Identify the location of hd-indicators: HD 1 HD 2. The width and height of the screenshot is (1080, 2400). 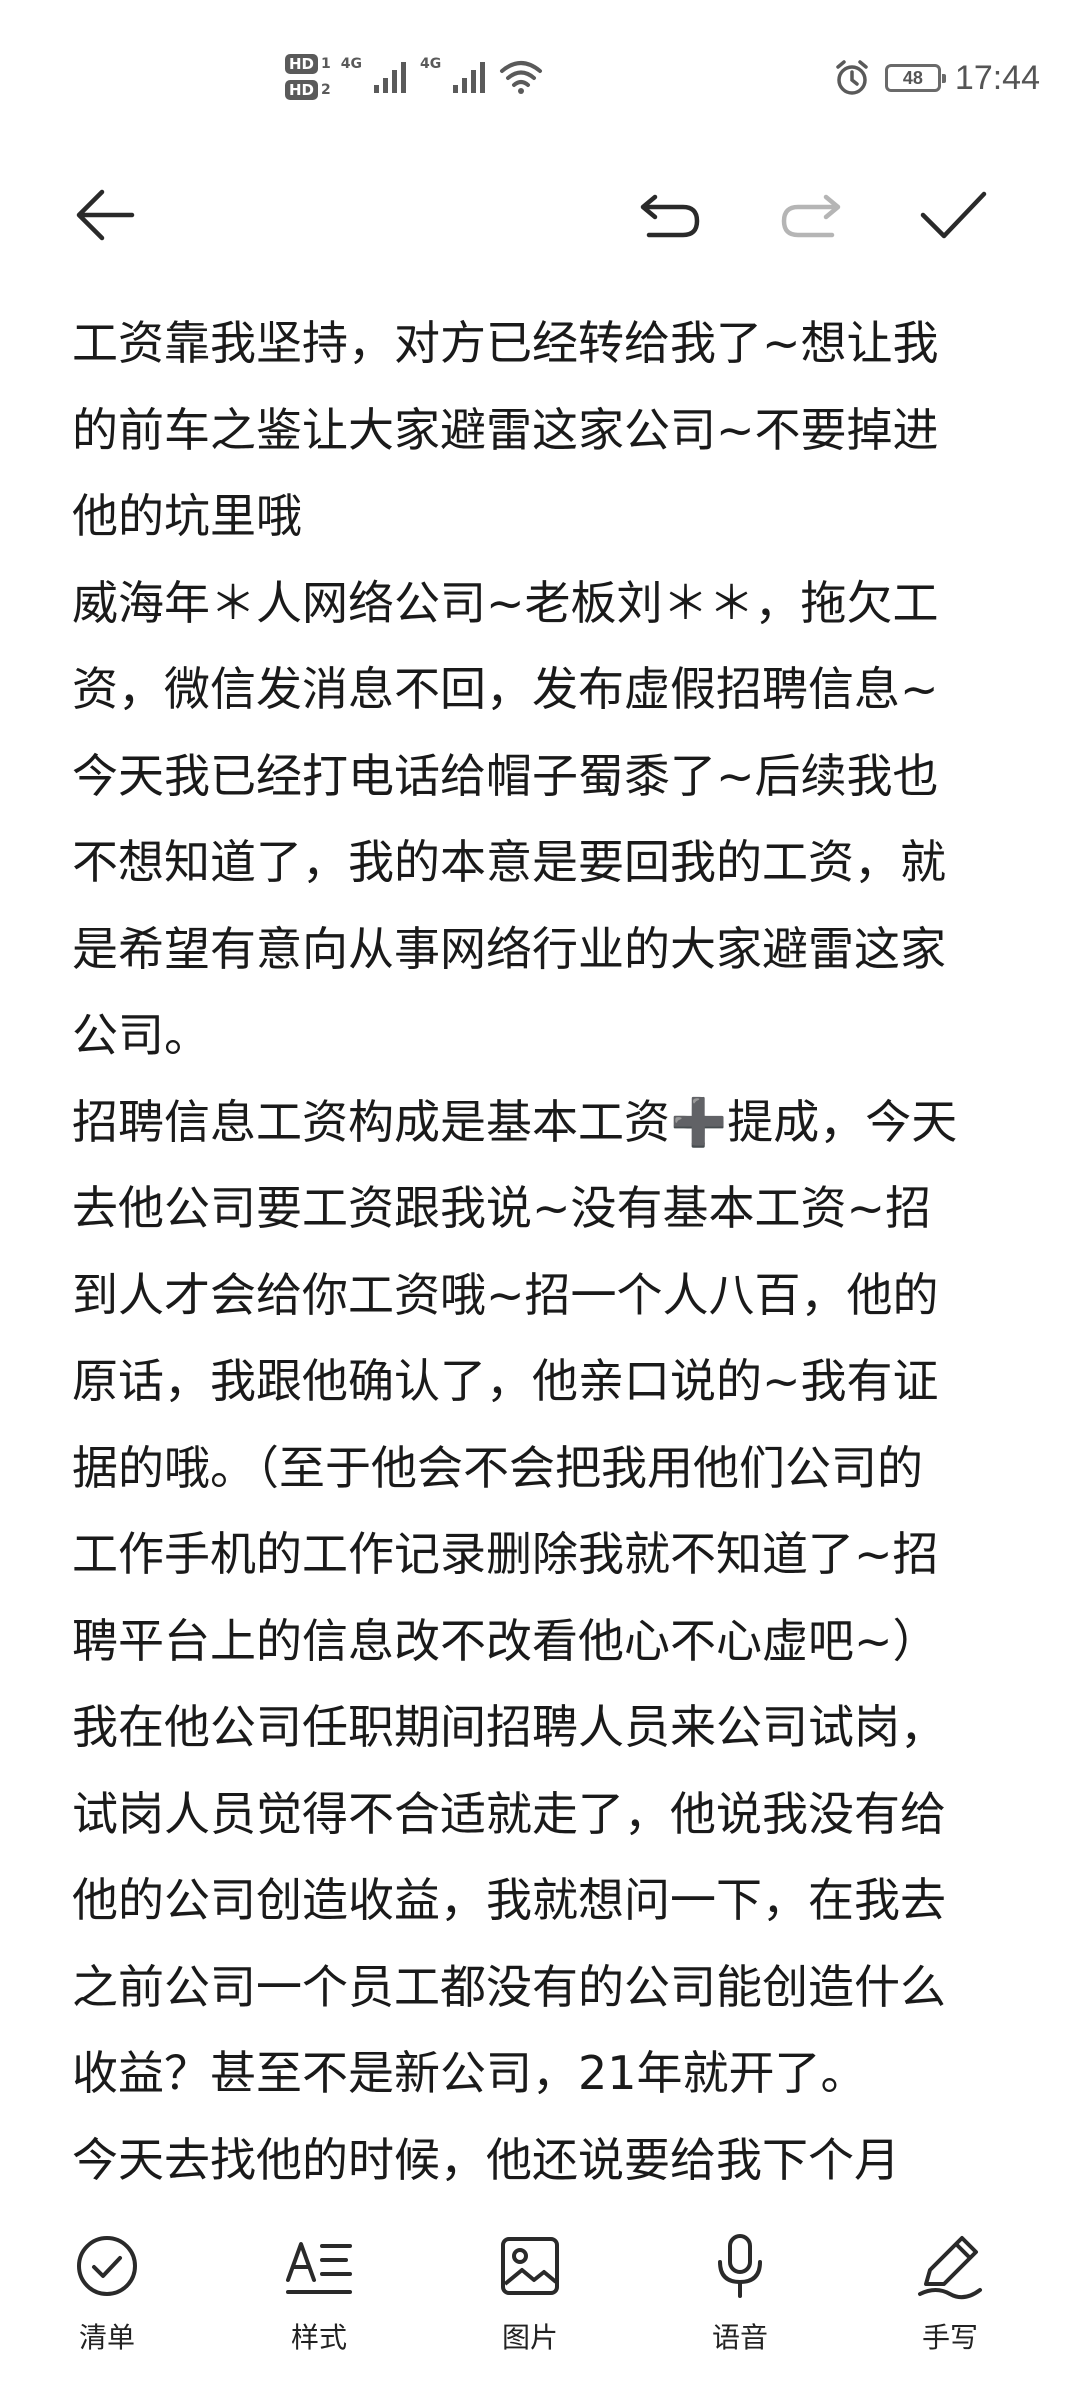
(308, 77).